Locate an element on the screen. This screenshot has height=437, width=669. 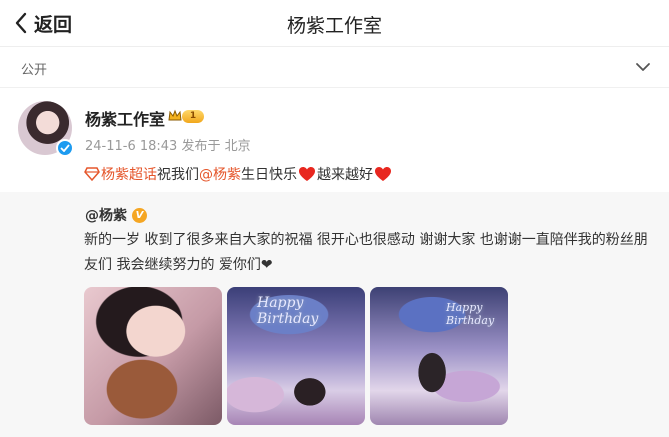
page-title: 杨紫工作室 is located at coordinates (334, 26).